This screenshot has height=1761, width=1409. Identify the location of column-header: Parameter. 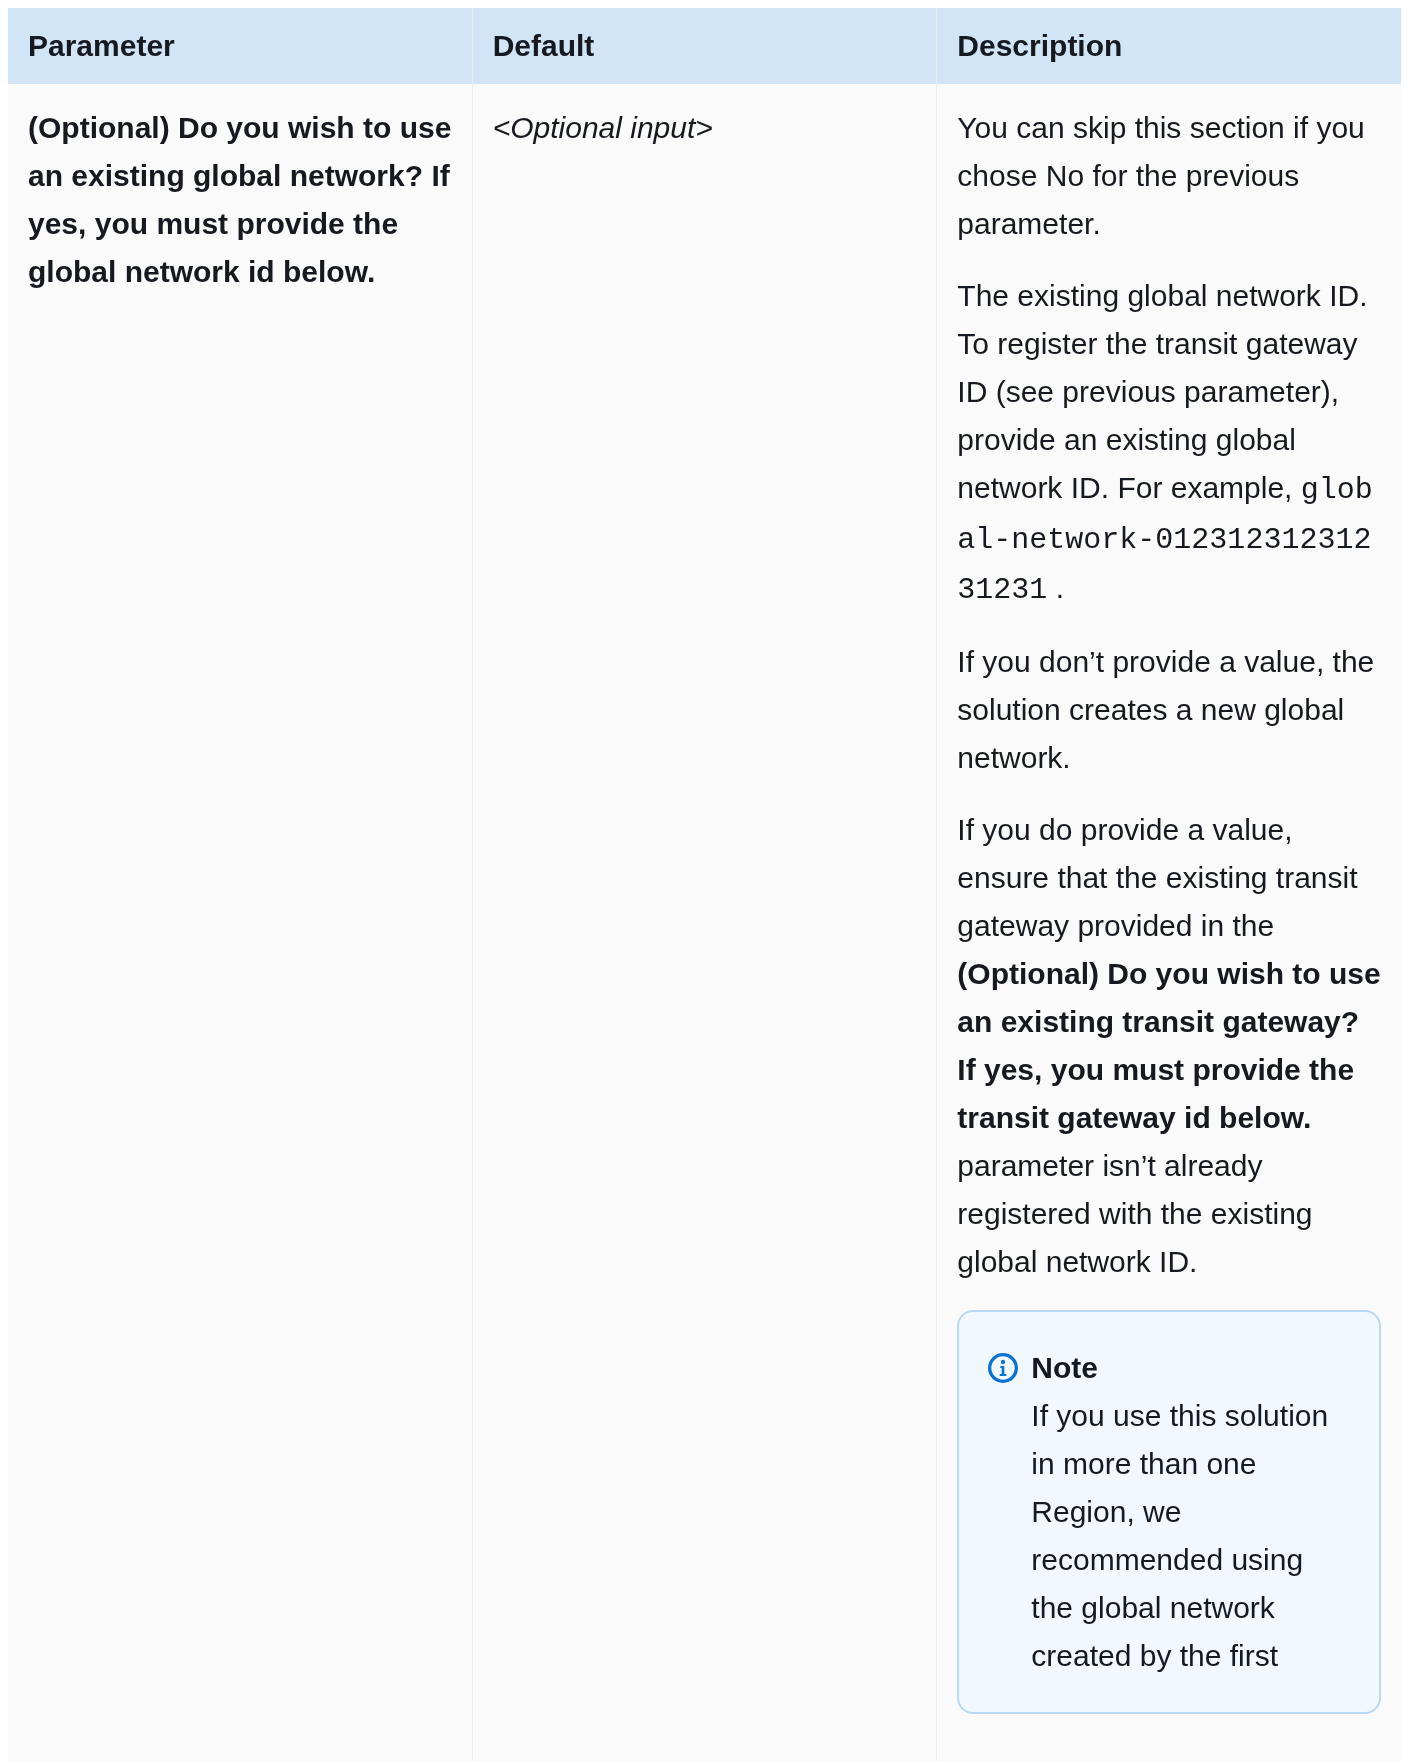
(240, 46).